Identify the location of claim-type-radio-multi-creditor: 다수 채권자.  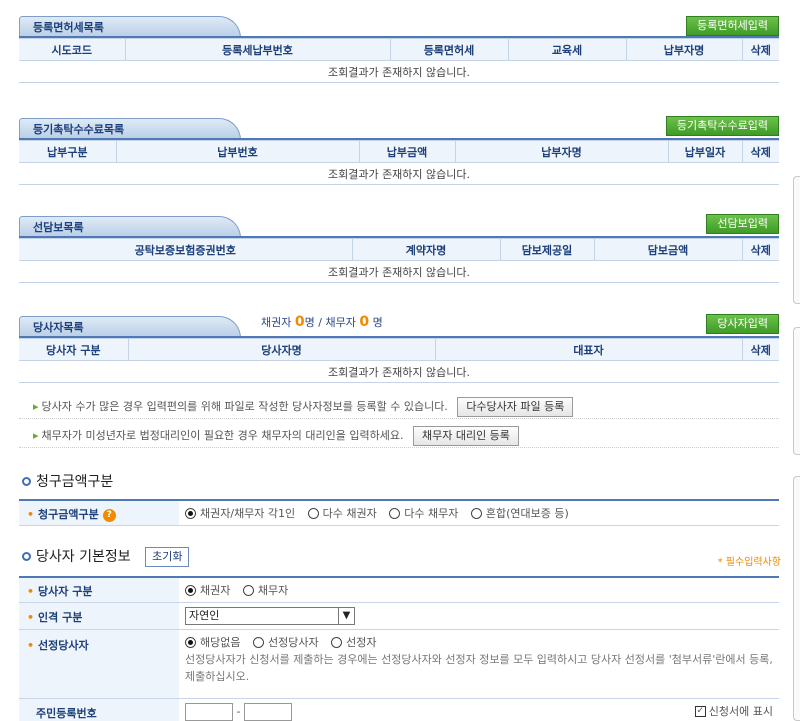
(342, 513).